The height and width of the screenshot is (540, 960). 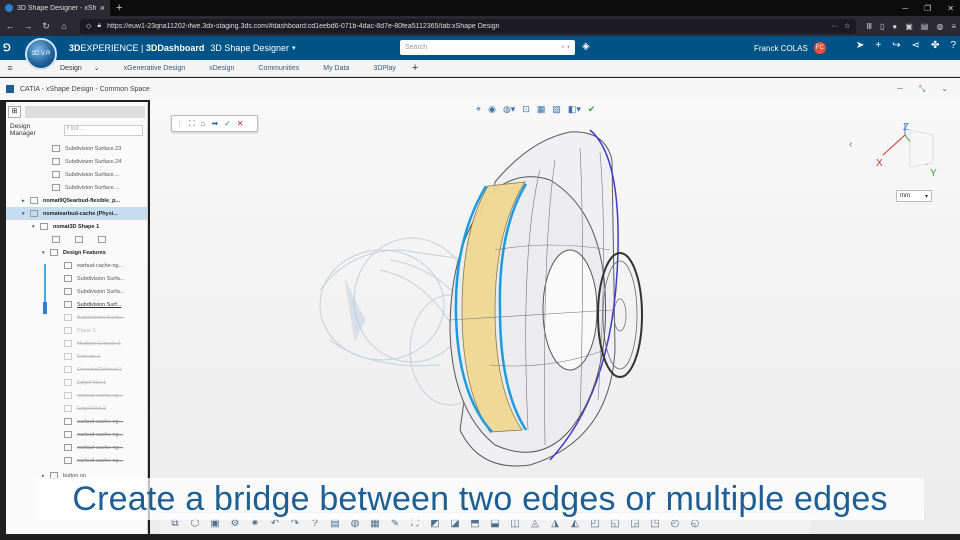 What do you see at coordinates (487, 47) in the screenshot?
I see `search-input: Search ⌕ ▾` at bounding box center [487, 47].